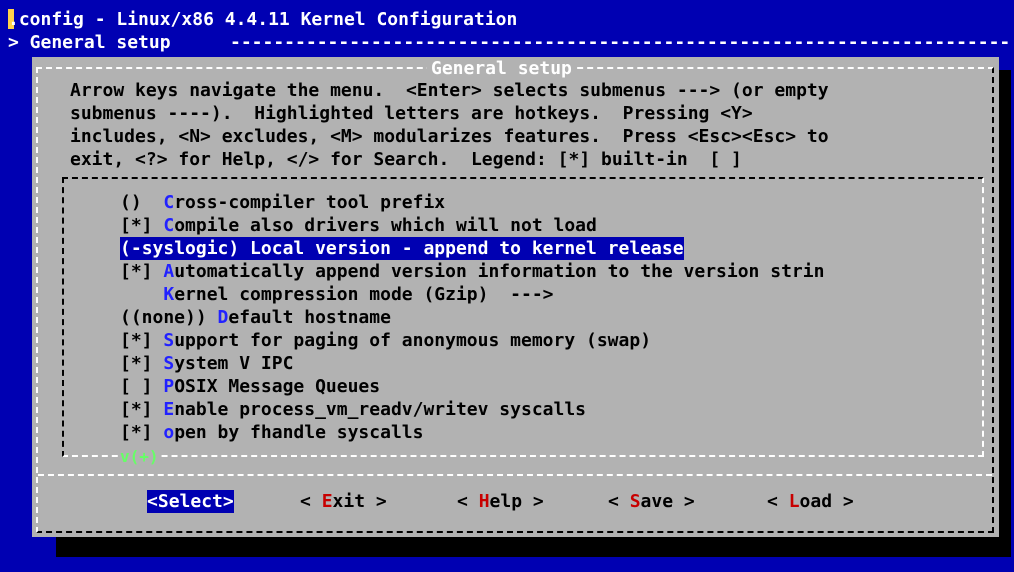 The width and height of the screenshot is (1014, 572). What do you see at coordinates (501, 68) in the screenshot?
I see `dialog-title: General setup` at bounding box center [501, 68].